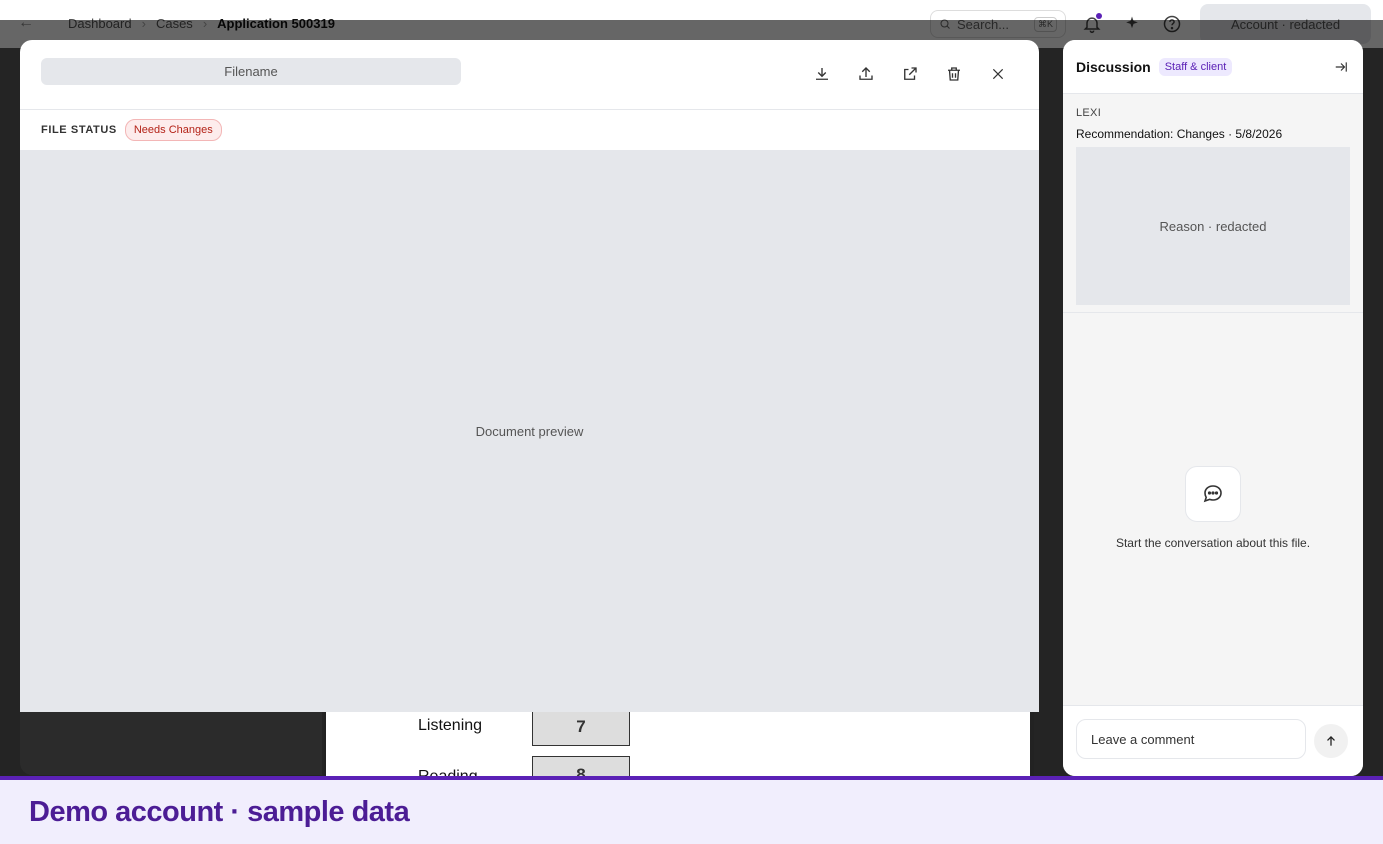  What do you see at coordinates (1089, 113) in the screenshot?
I see `recommendation-author: LEXI` at bounding box center [1089, 113].